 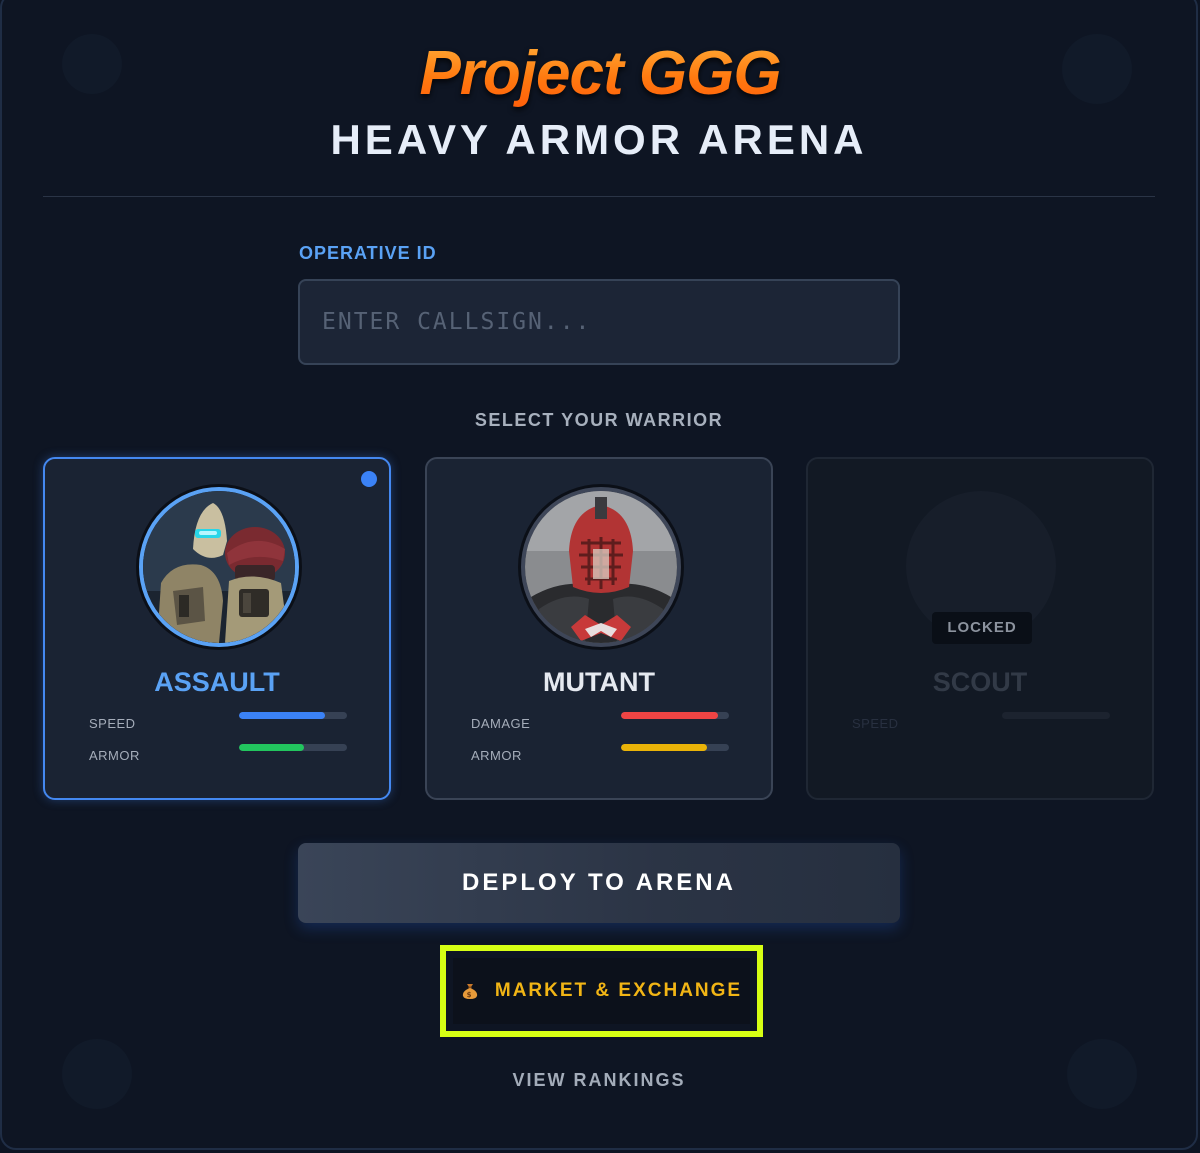 What do you see at coordinates (670, 715) in the screenshot?
I see `damage-stat-fill` at bounding box center [670, 715].